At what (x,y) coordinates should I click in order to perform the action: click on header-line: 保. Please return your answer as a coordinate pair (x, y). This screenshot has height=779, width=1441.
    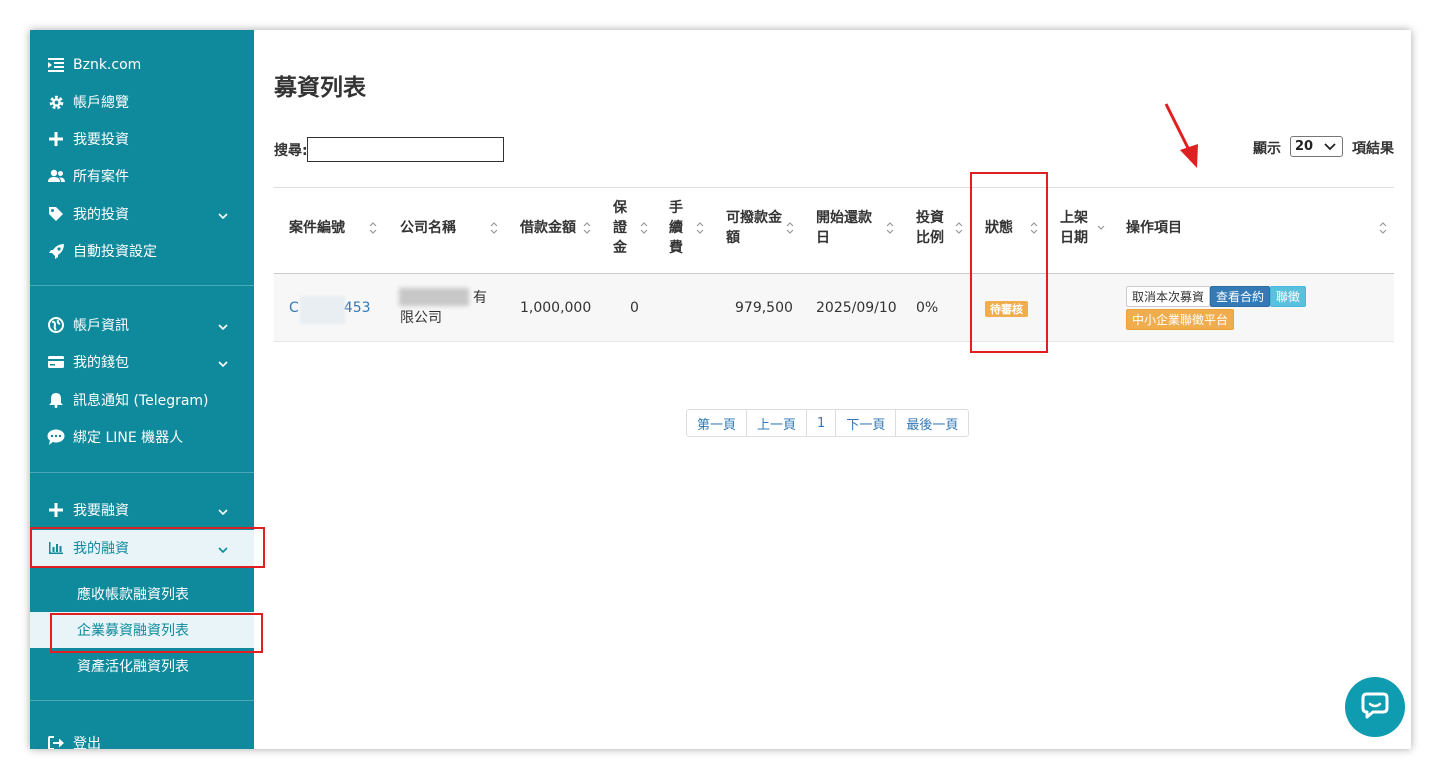
    Looking at the image, I should click on (620, 208).